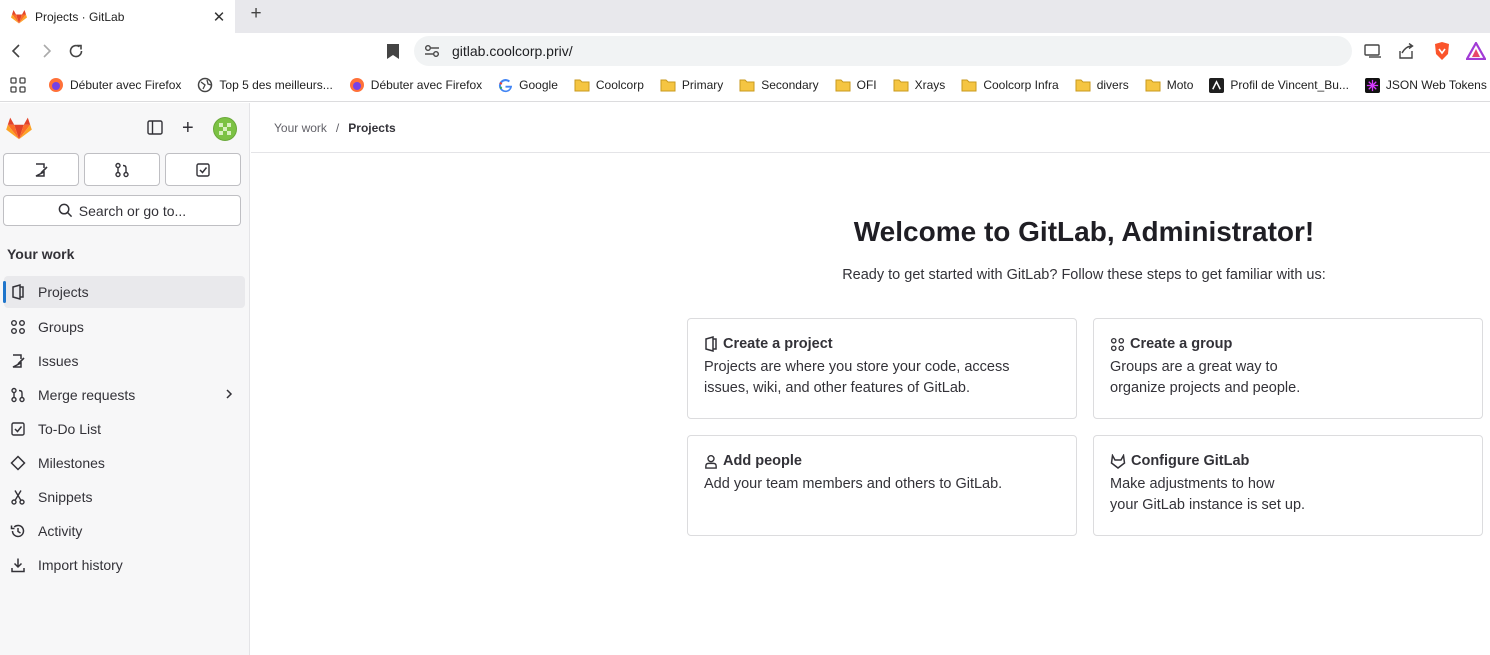  I want to click on bookmark-item: JSON Web Tokens, so click(1425, 85).